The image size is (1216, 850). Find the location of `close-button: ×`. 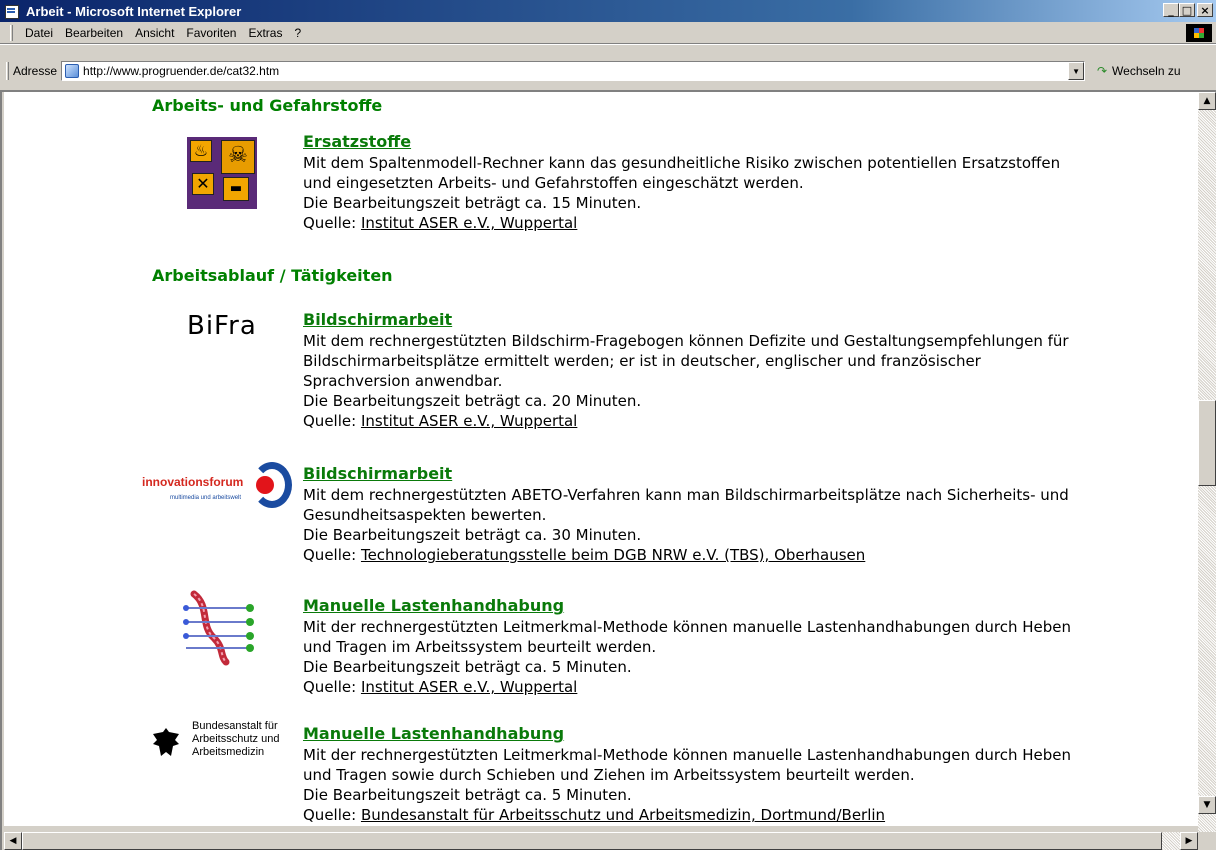

close-button: × is located at coordinates (1205, 10).